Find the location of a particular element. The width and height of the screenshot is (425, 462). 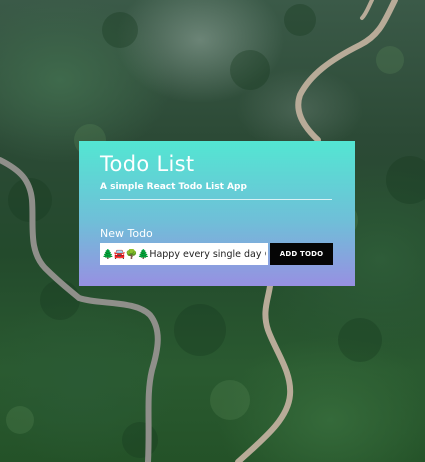

new-todo-label: New Todo is located at coordinates (126, 233).